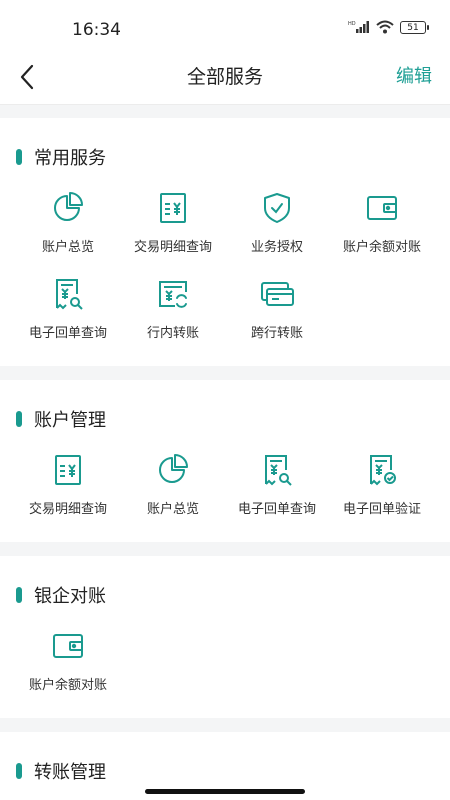  I want to click on service-label: 业务授权, so click(276, 247).